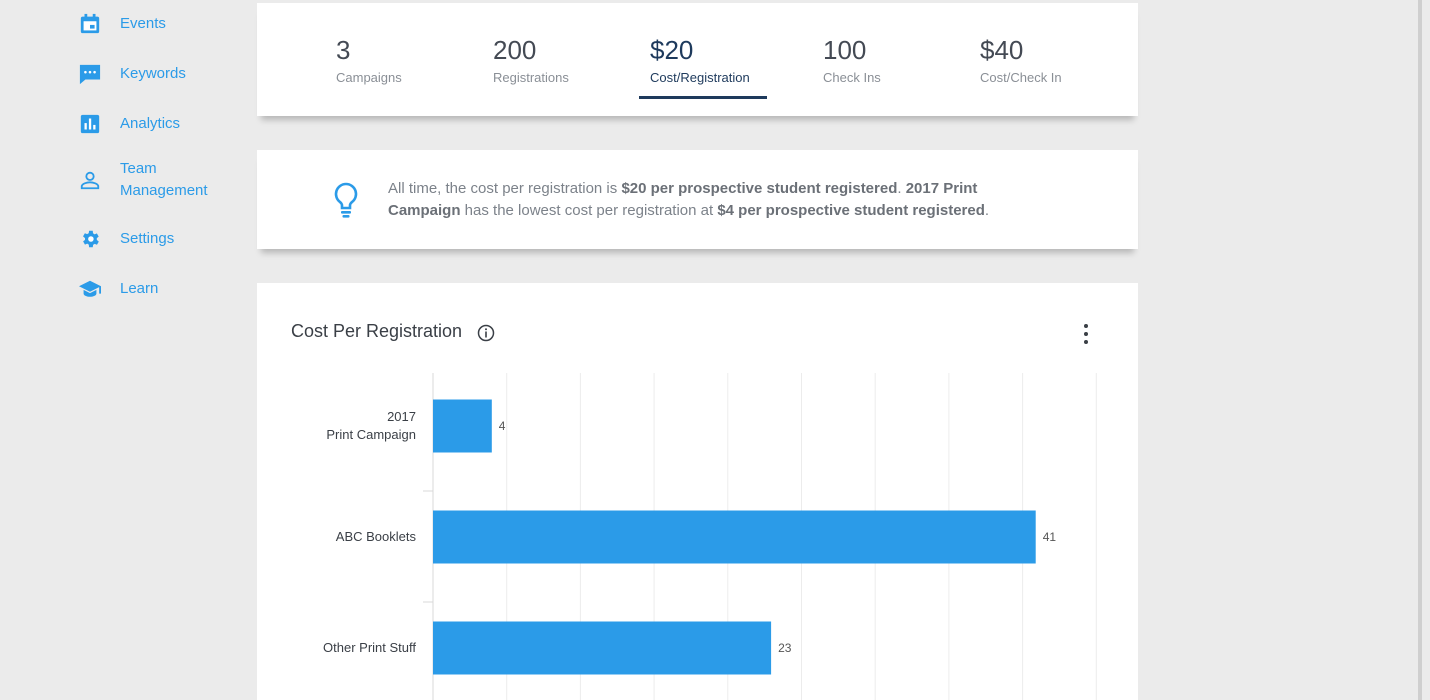 The height and width of the screenshot is (700, 1430). I want to click on sidebar-item-learn: Learn, so click(118, 289).